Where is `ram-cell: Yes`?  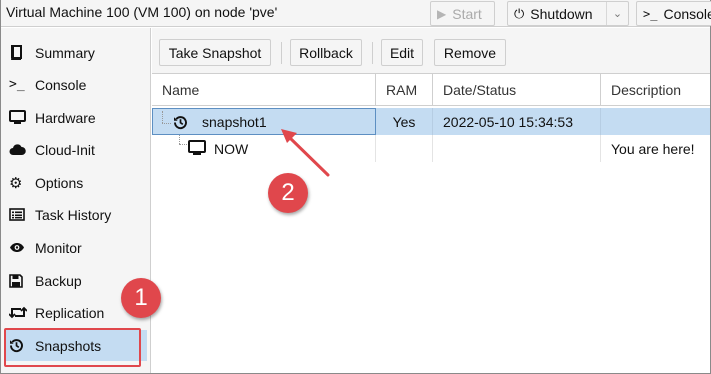 ram-cell: Yes is located at coordinates (404, 121).